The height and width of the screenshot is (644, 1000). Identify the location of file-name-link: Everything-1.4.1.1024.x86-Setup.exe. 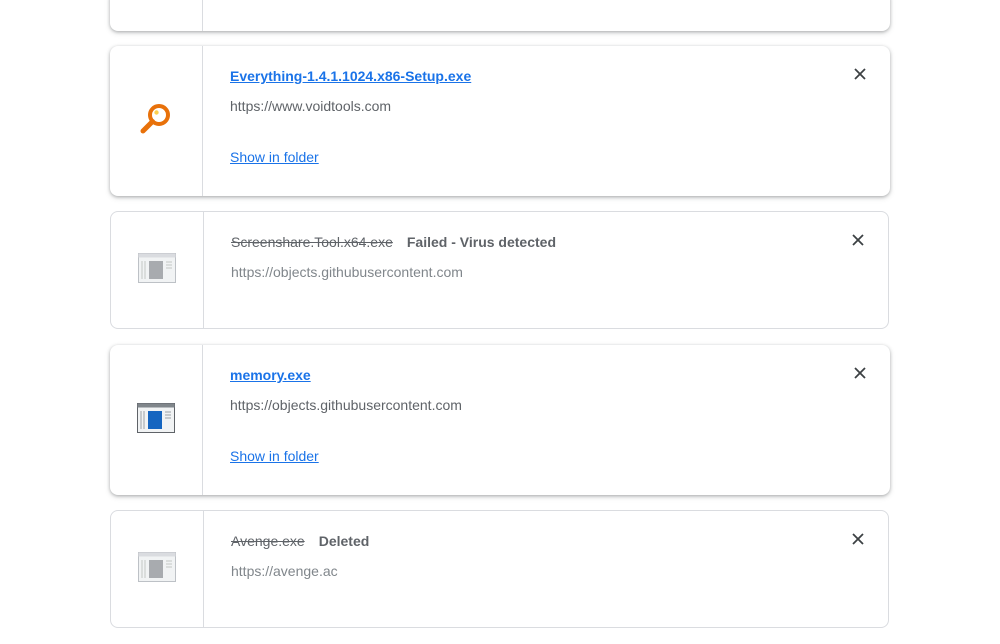
(350, 76).